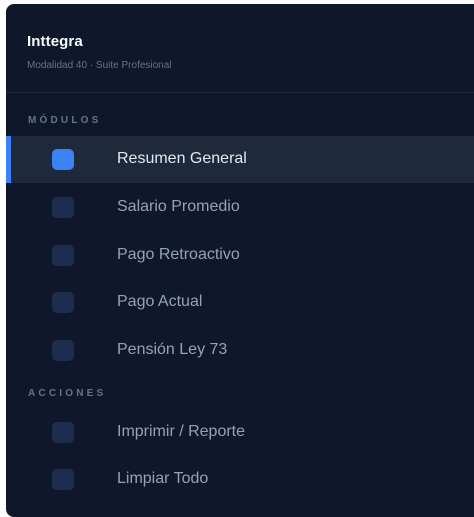  Describe the element at coordinates (55, 41) in the screenshot. I see `app-title: Inttegra` at that location.